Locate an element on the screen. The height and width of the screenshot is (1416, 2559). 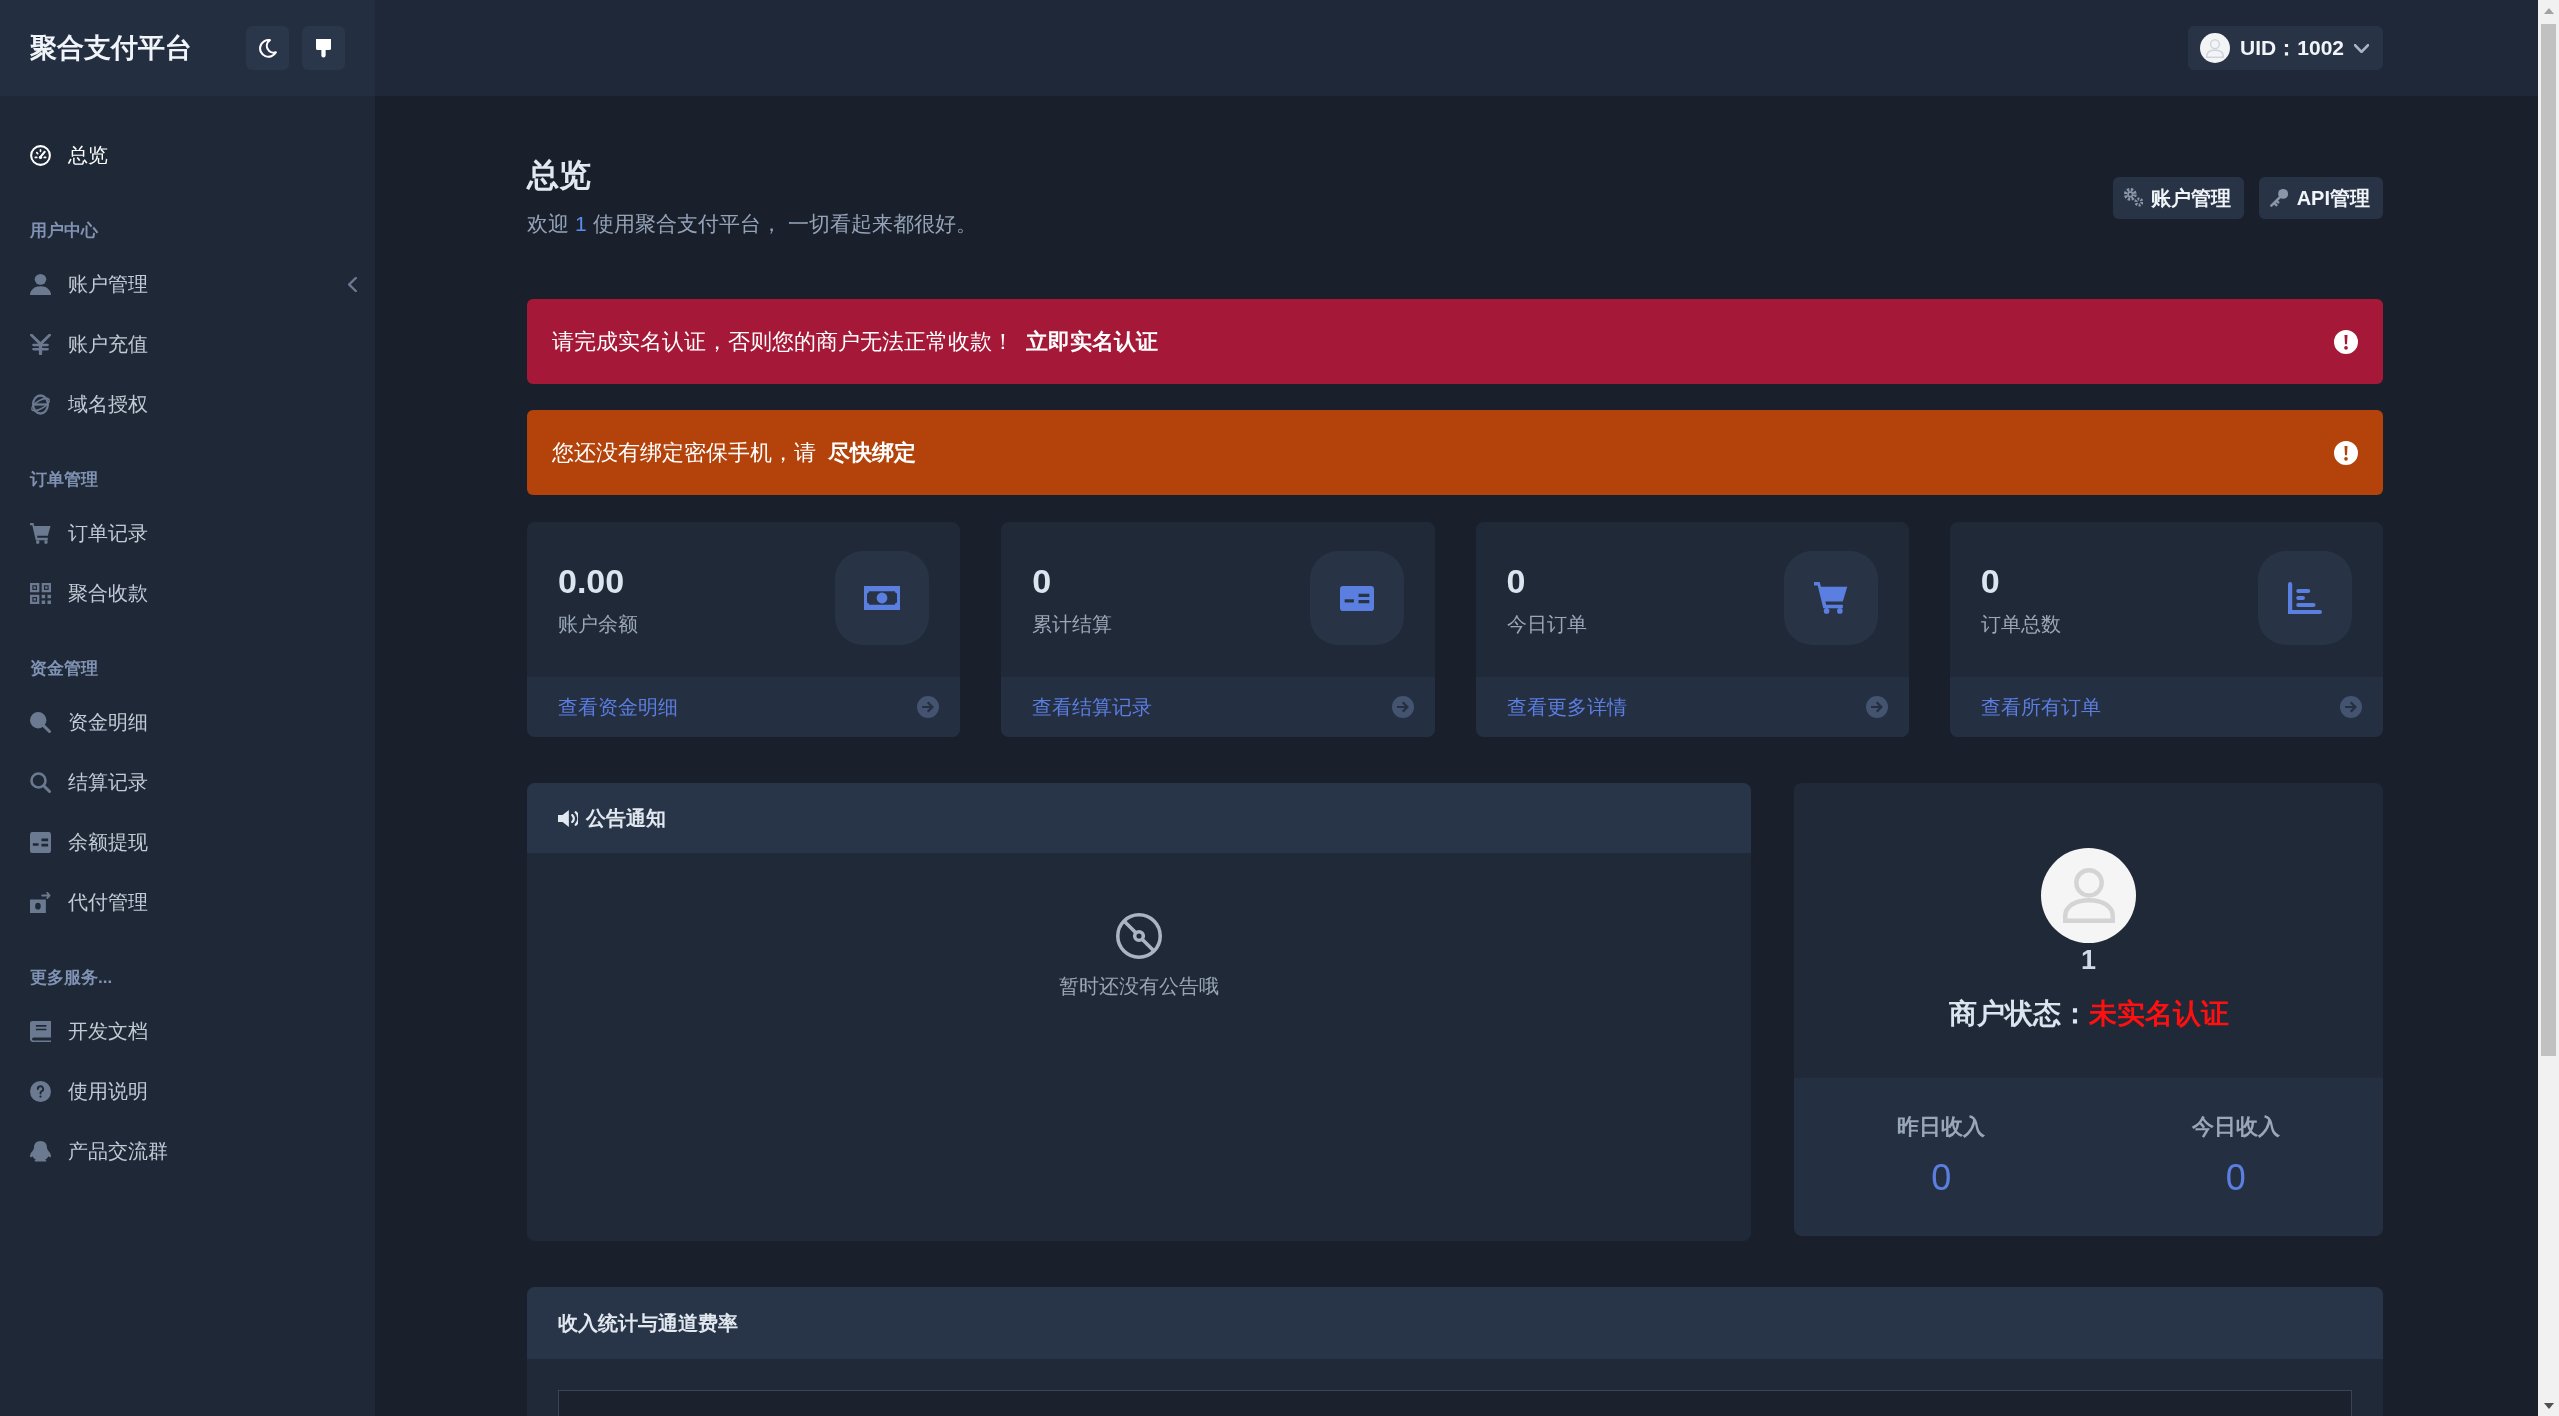
action-button: API管理 is located at coordinates (2320, 197).